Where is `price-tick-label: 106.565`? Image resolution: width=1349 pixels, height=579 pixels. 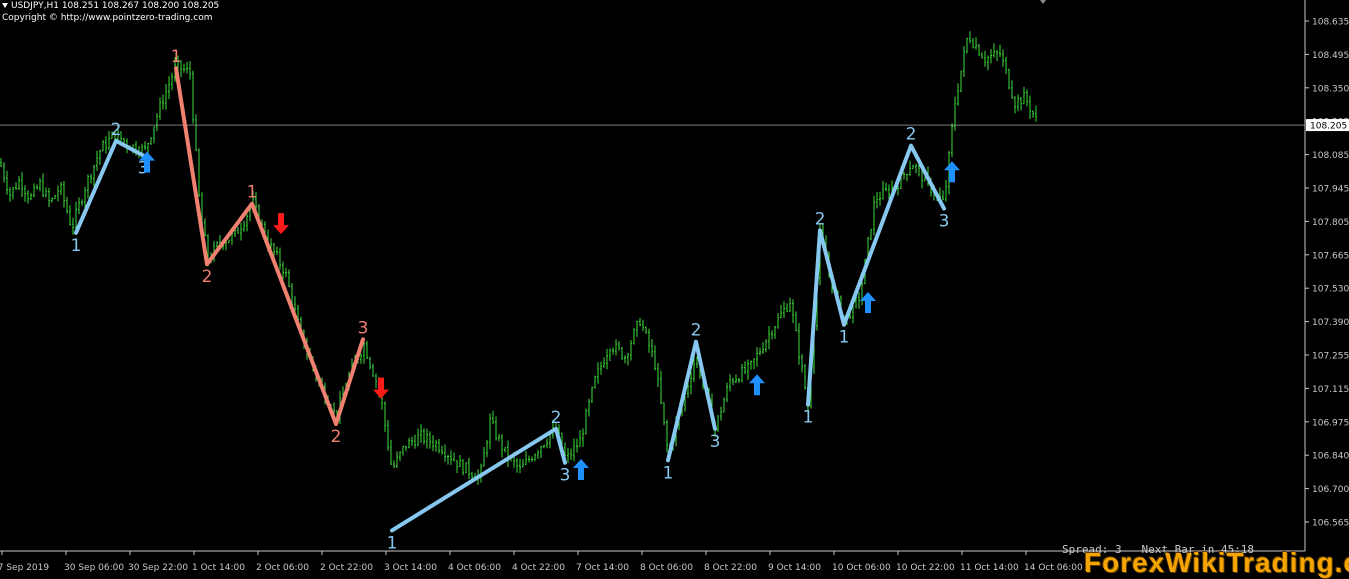 price-tick-label: 106.565 is located at coordinates (1330, 524).